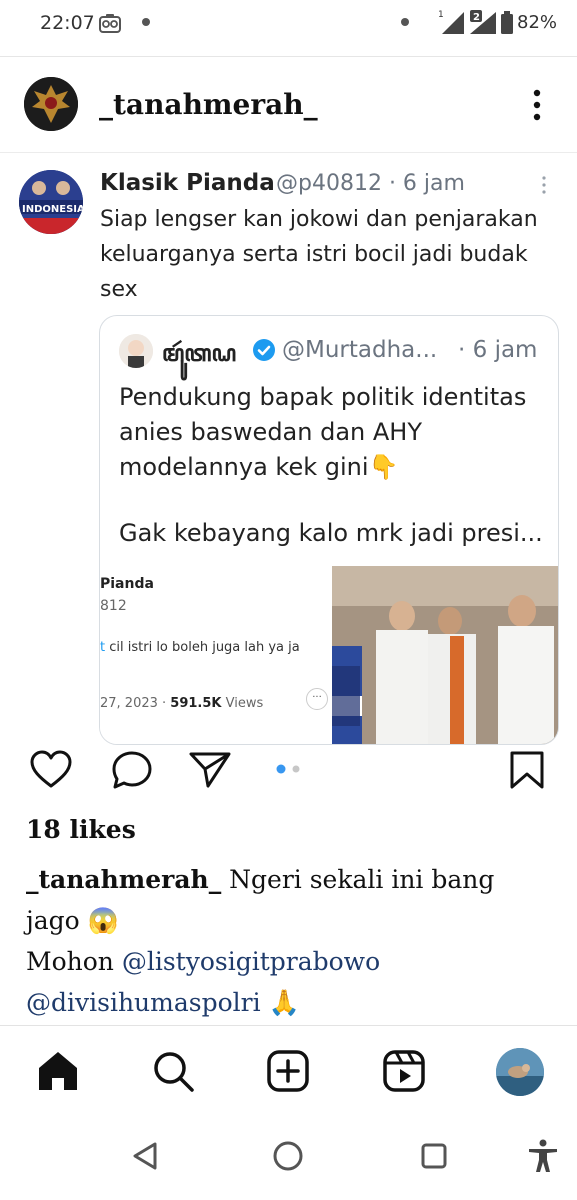 This screenshot has width=577, height=1200. What do you see at coordinates (182, 703) in the screenshot?
I see `embedded-meta: 27, 2023 · 591.5K Views` at bounding box center [182, 703].